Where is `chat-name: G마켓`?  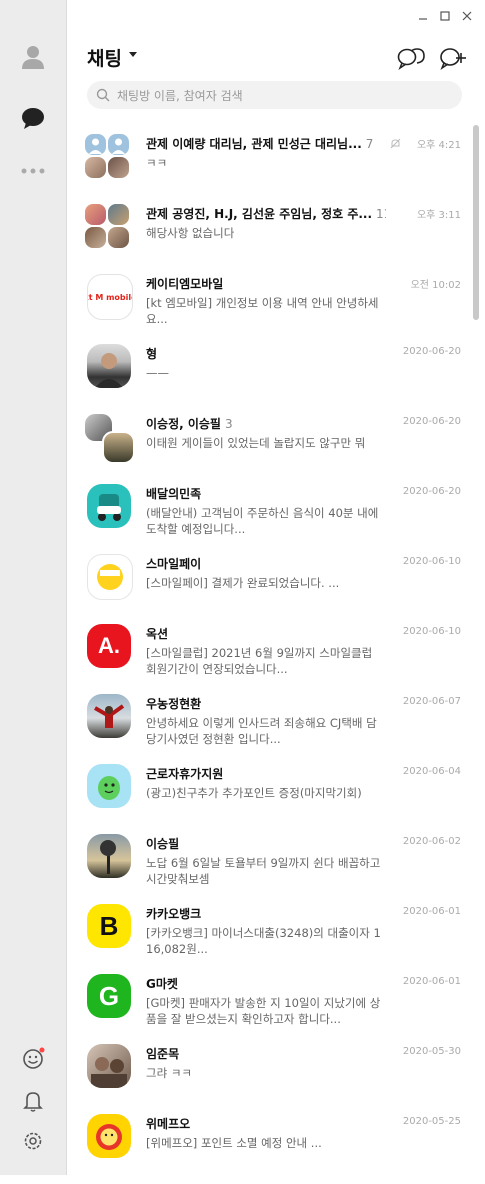
chat-name: G마켓 is located at coordinates (162, 984).